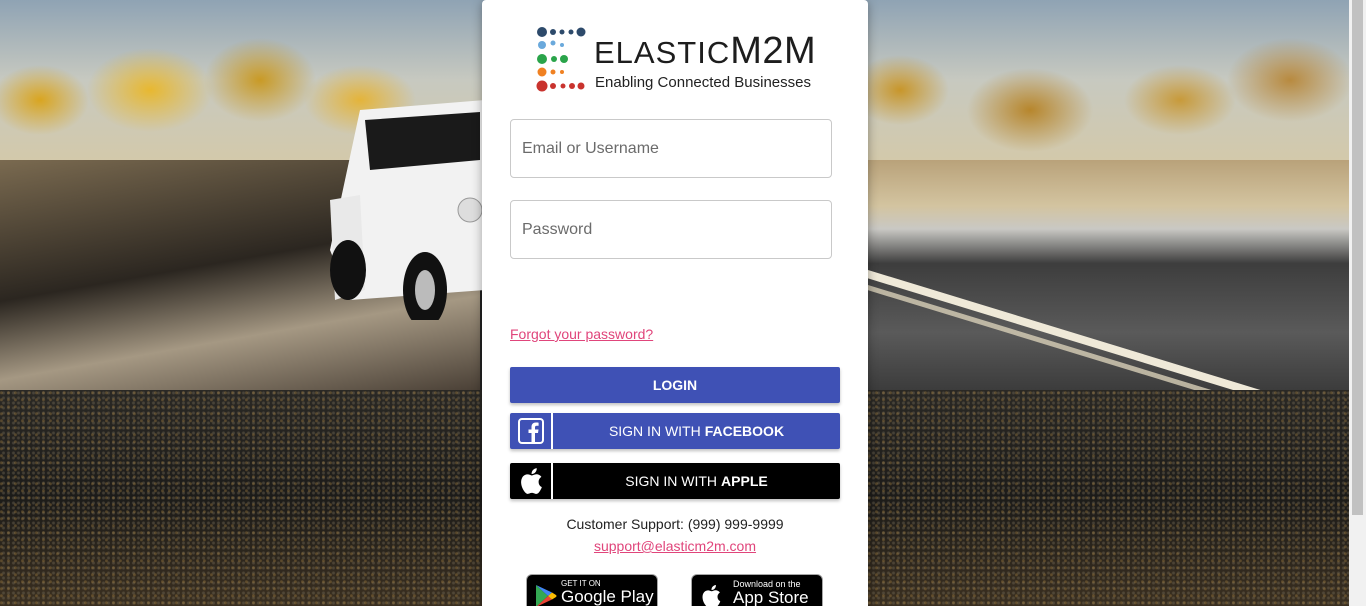  Describe the element at coordinates (1357, 257) in the screenshot. I see `scrollbar-thumb` at that location.